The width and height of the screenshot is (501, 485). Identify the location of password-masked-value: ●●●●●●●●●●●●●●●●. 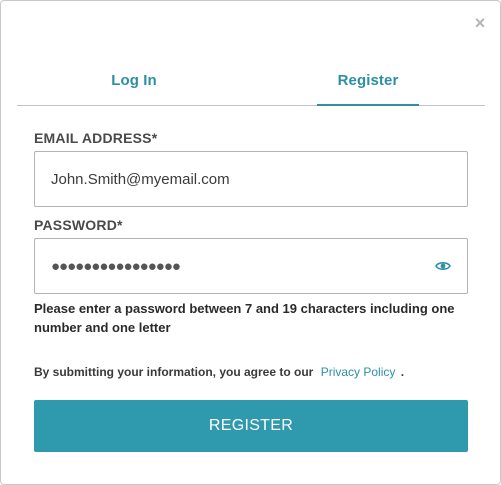
(116, 266).